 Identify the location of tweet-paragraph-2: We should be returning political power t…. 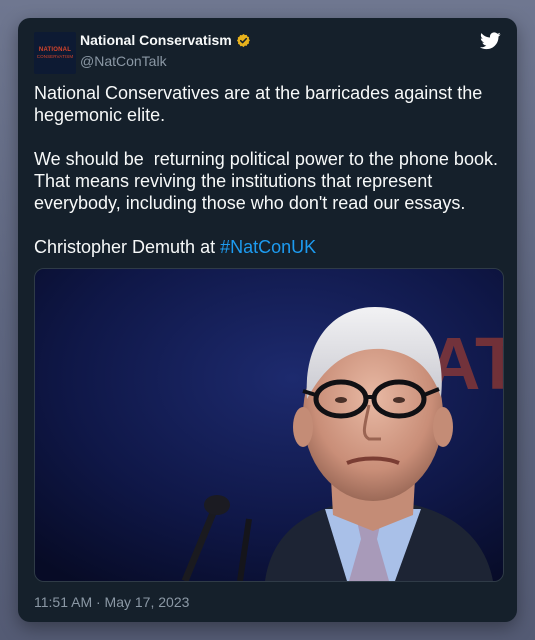
(268, 181).